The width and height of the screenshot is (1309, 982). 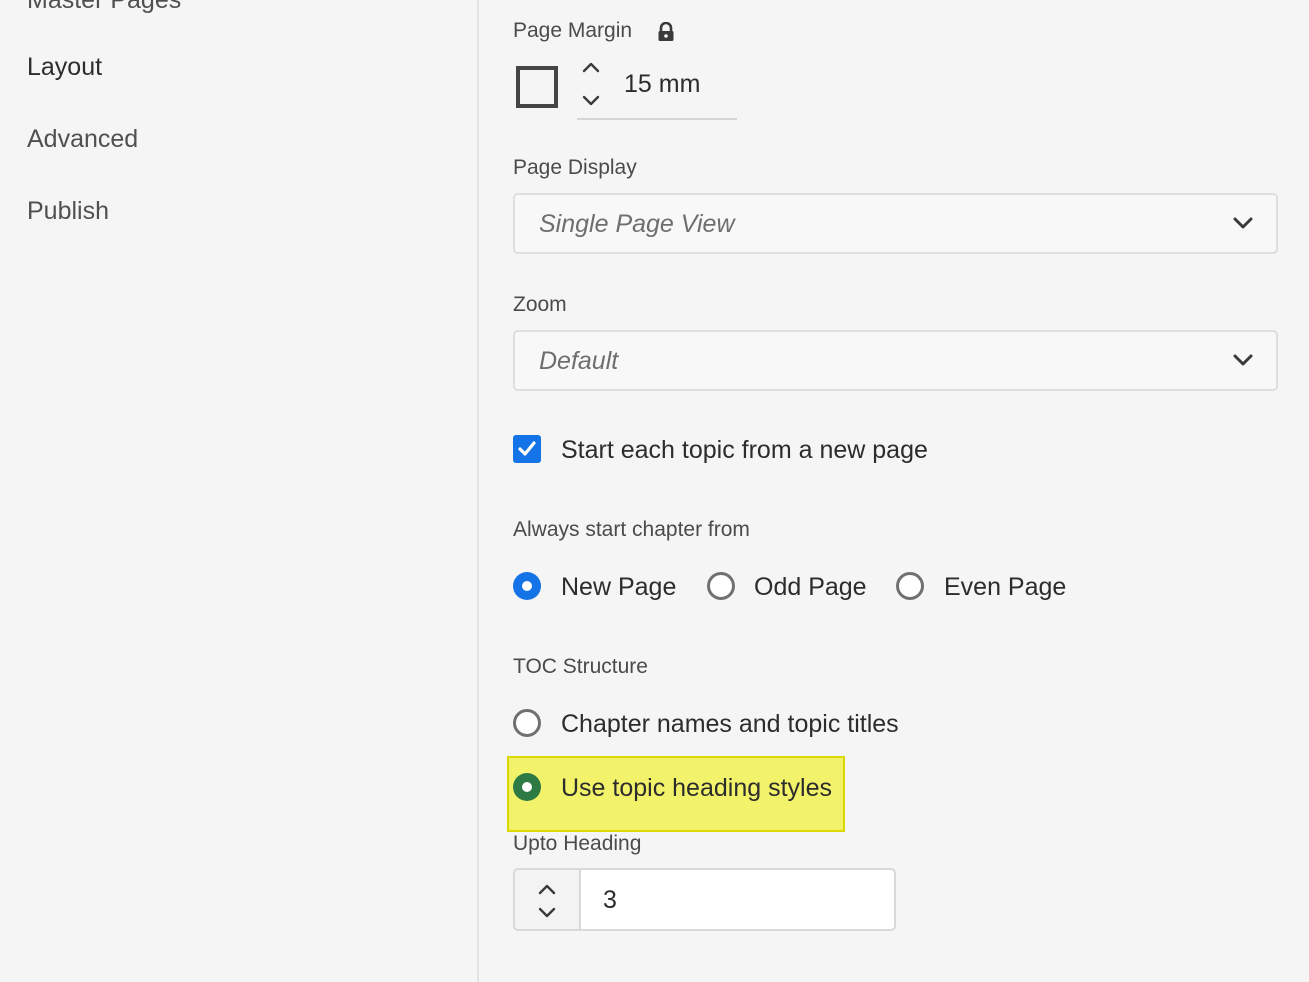 I want to click on odd-page-radio, so click(x=721, y=586).